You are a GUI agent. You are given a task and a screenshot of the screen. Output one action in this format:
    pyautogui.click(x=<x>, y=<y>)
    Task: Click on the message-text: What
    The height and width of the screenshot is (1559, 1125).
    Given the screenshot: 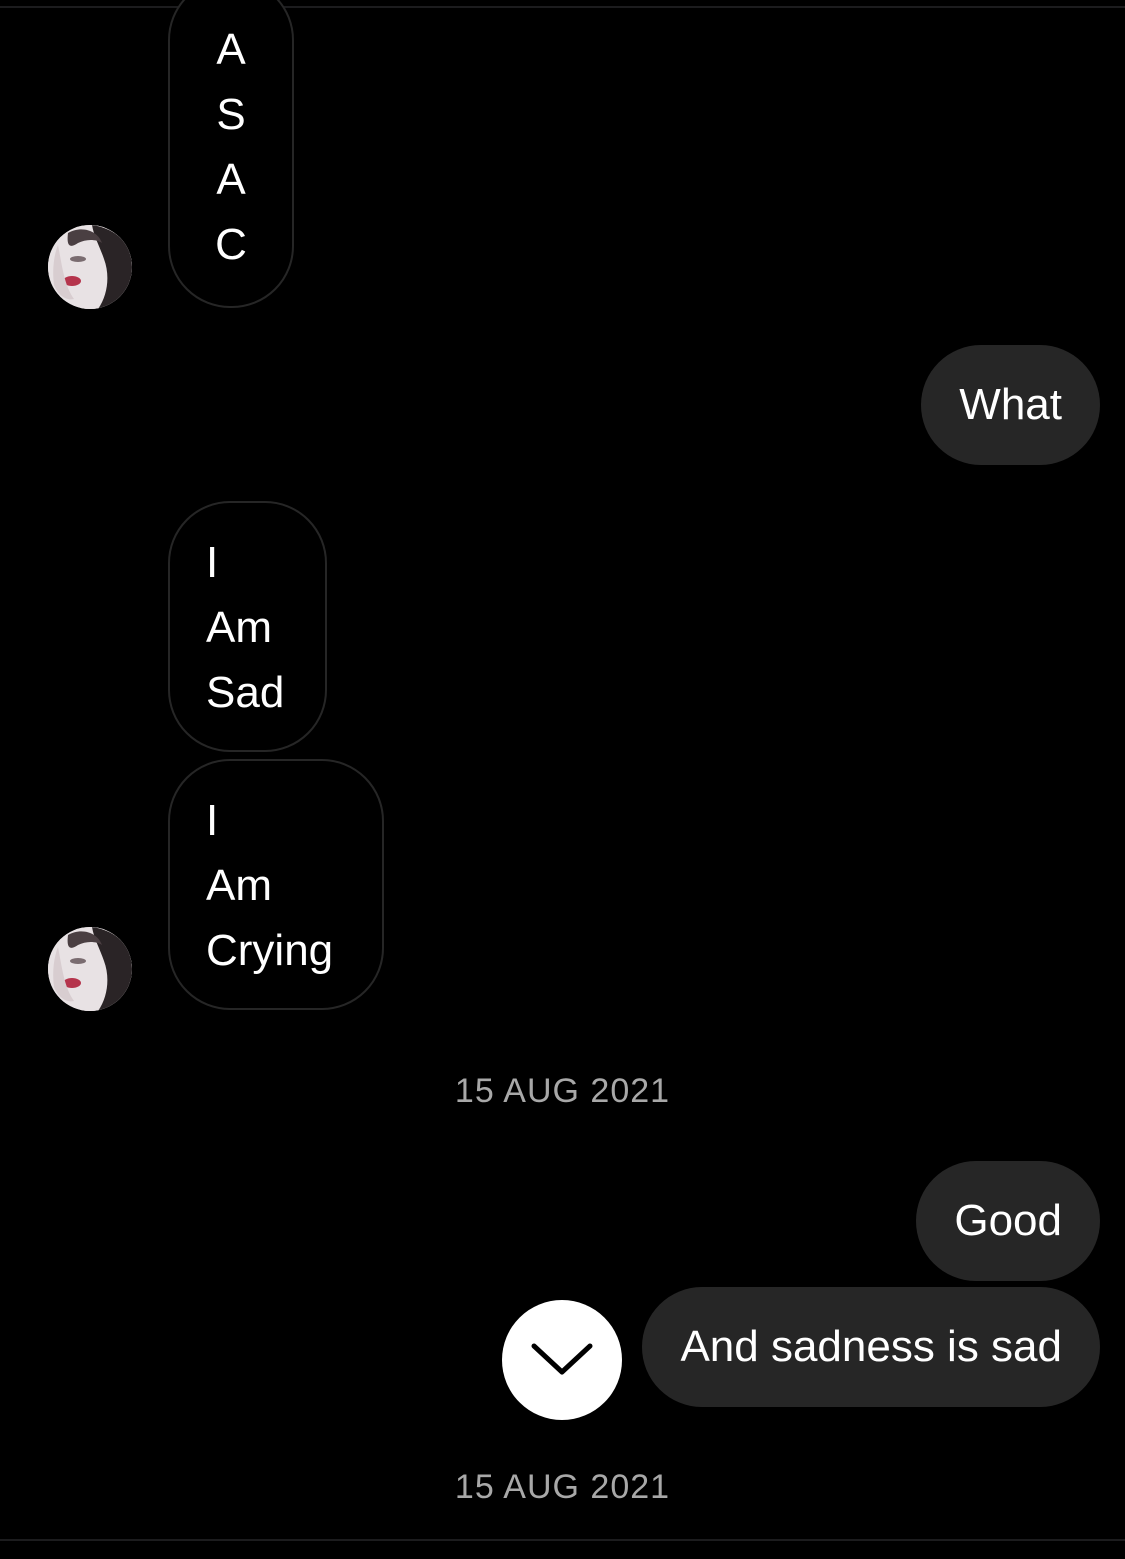 What is the action you would take?
    pyautogui.click(x=1010, y=404)
    